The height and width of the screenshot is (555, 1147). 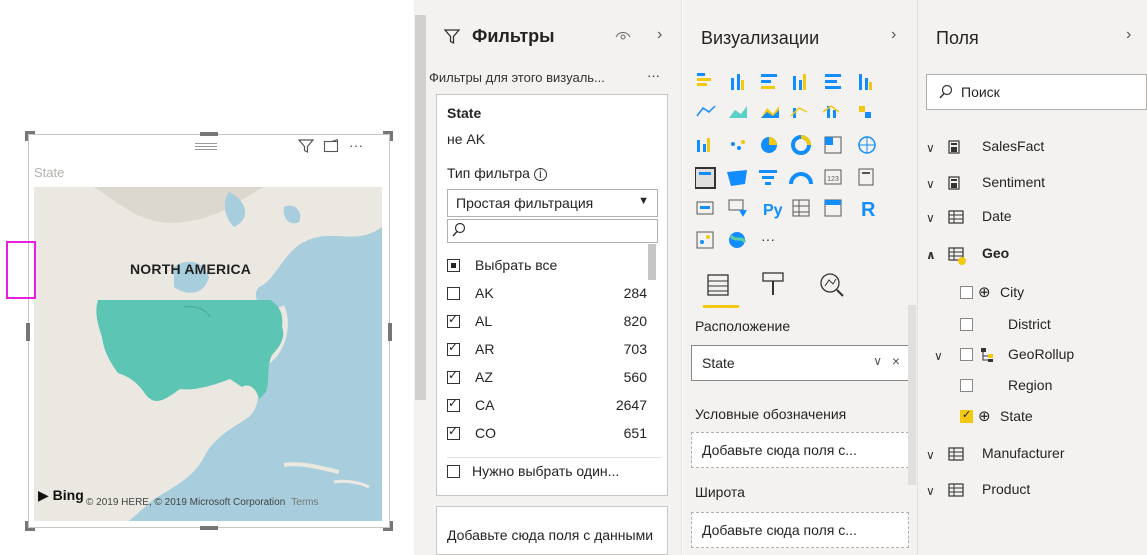 I want to click on more-visuals-icon: ···, so click(x=768, y=239).